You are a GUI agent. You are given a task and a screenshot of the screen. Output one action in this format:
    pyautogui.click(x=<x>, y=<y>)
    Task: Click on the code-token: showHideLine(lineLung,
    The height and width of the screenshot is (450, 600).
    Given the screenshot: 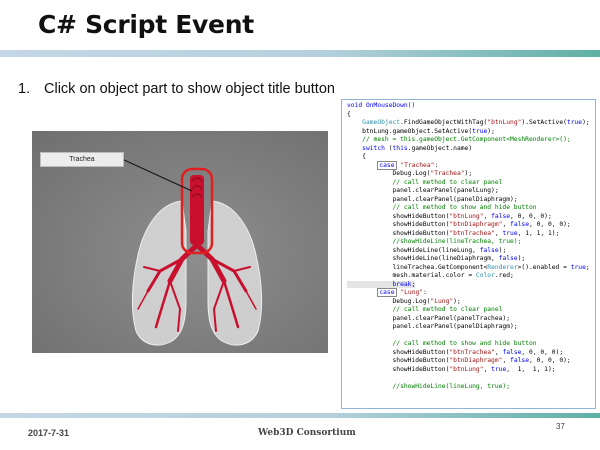 What is the action you would take?
    pyautogui.click(x=413, y=250)
    